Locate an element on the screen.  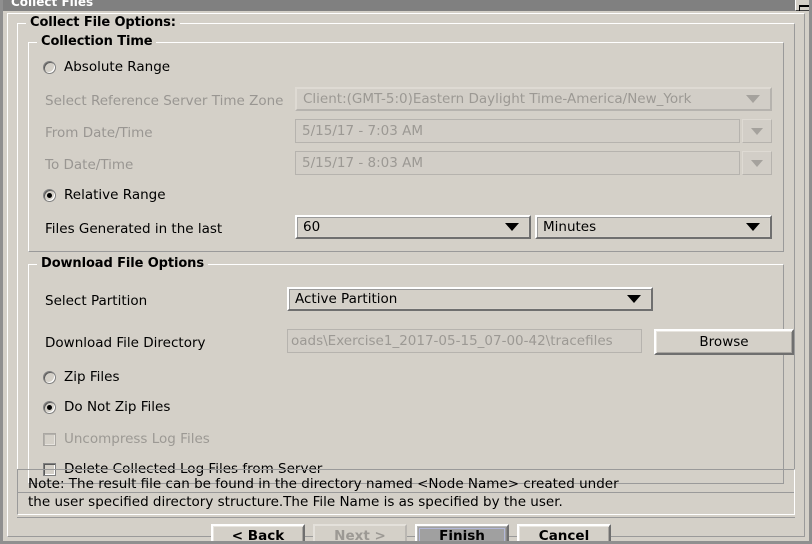
absolute-range-label: Absolute Range is located at coordinates (117, 67).